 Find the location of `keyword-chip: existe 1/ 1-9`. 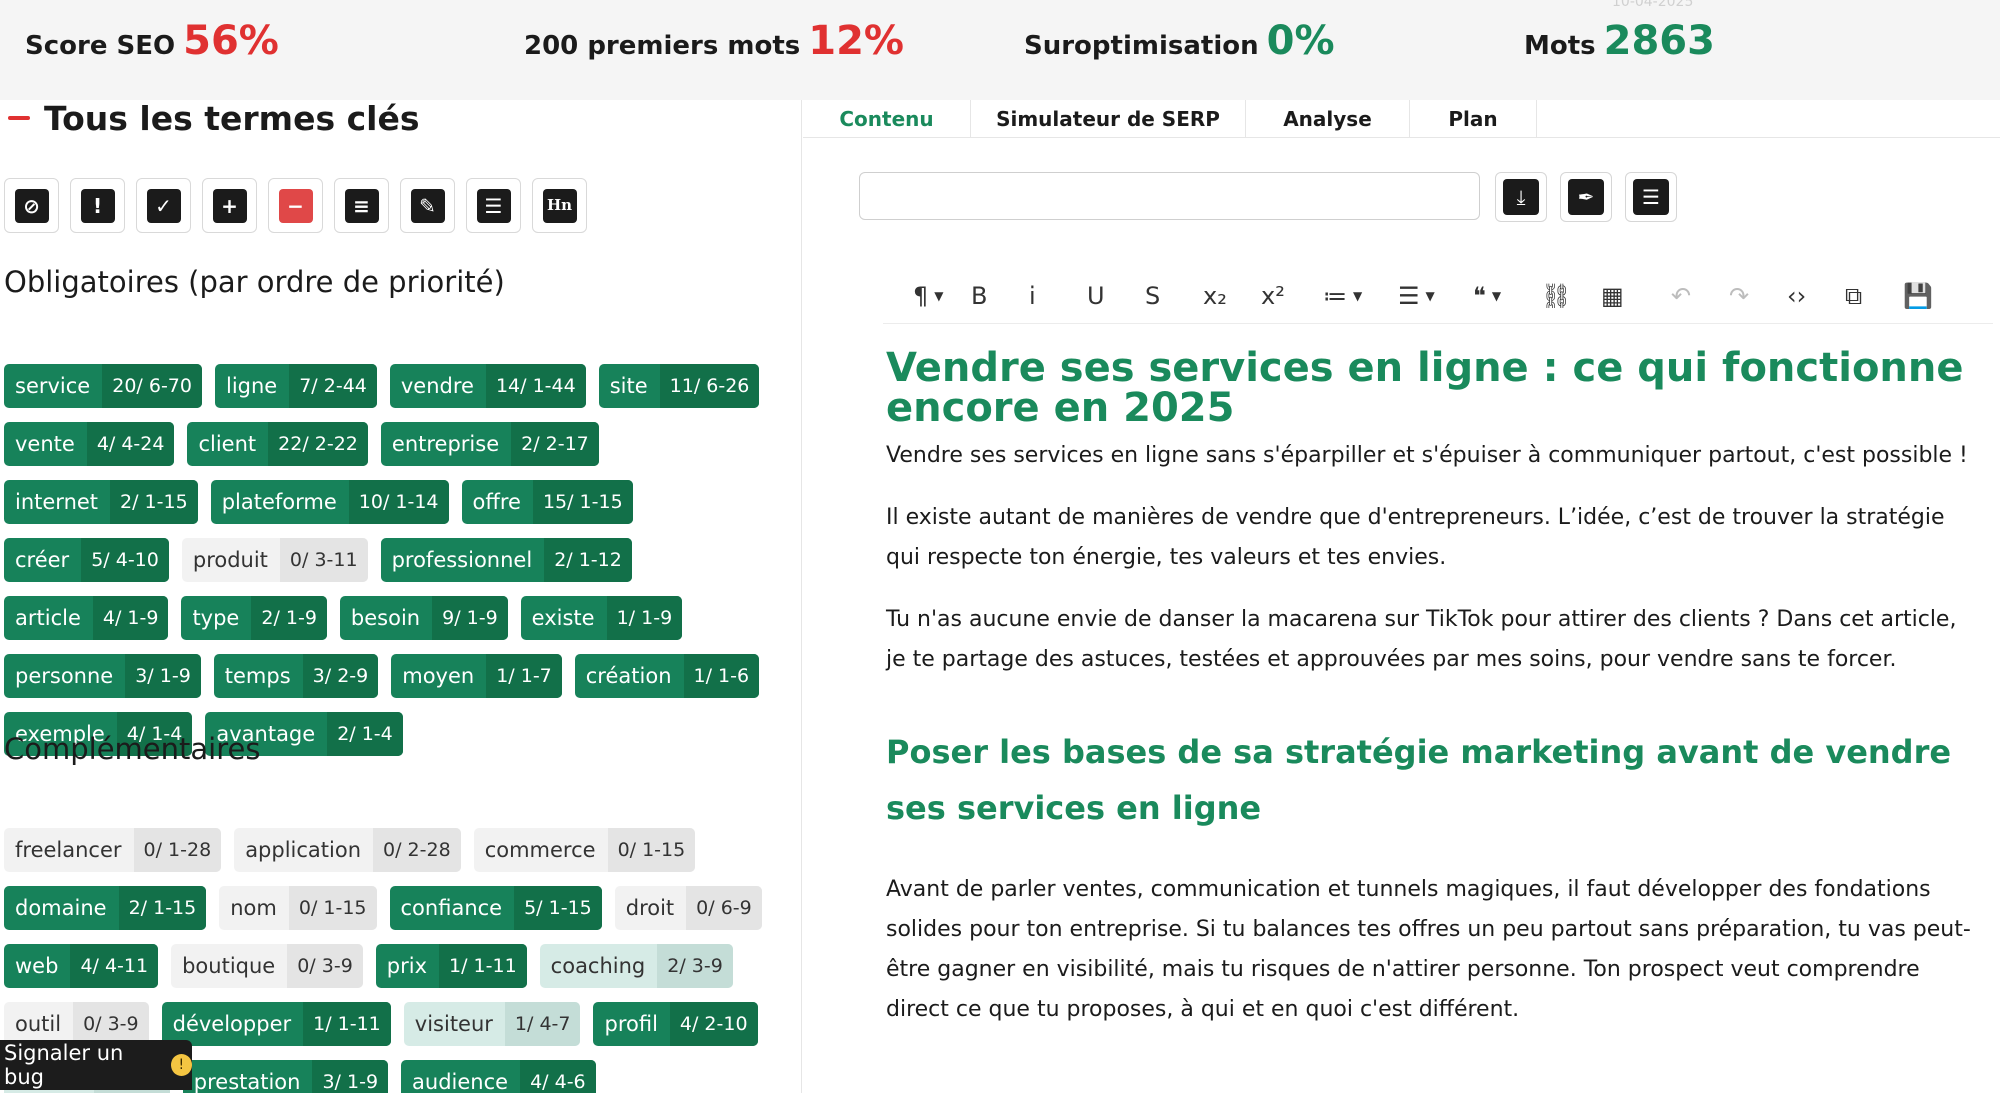

keyword-chip: existe 1/ 1-9 is located at coordinates (601, 618).